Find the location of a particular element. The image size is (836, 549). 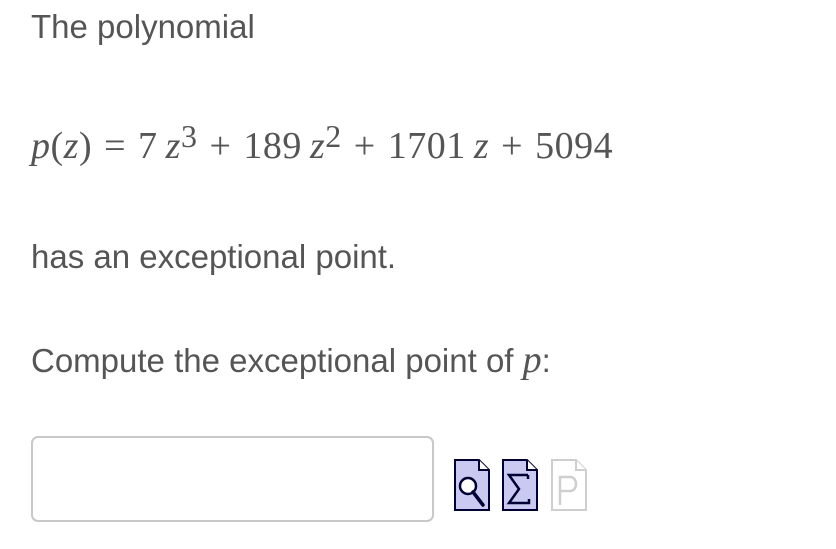

formula-constant: 5094 is located at coordinates (574, 146).